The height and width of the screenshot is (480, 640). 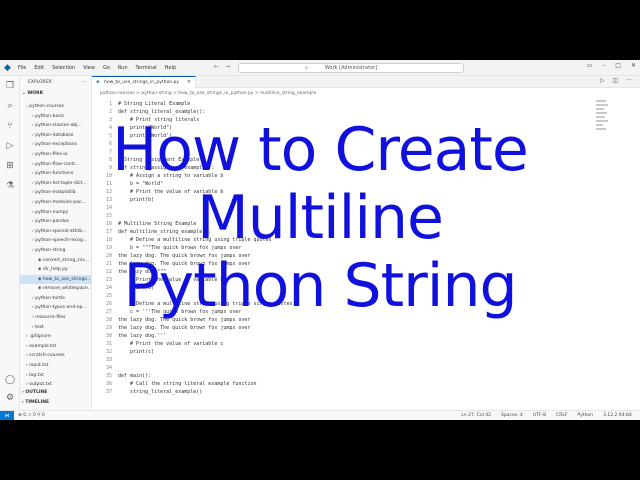 I want to click on tree-item: › python-courses, so click(x=55, y=107).